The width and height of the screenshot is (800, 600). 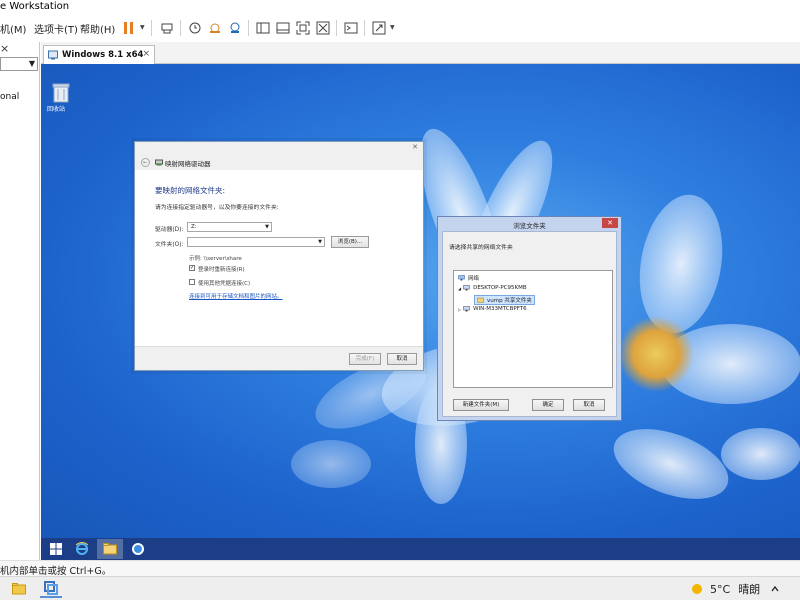 What do you see at coordinates (56, 549) in the screenshot?
I see `start-icon` at bounding box center [56, 549].